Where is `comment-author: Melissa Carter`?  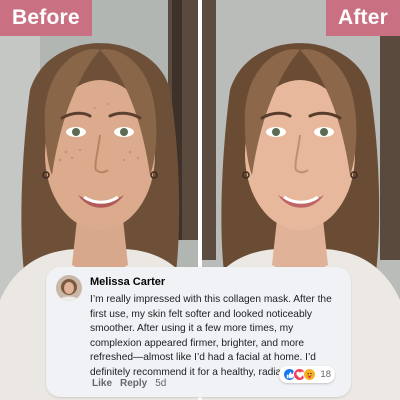
comment-author: Melissa Carter is located at coordinates (215, 282).